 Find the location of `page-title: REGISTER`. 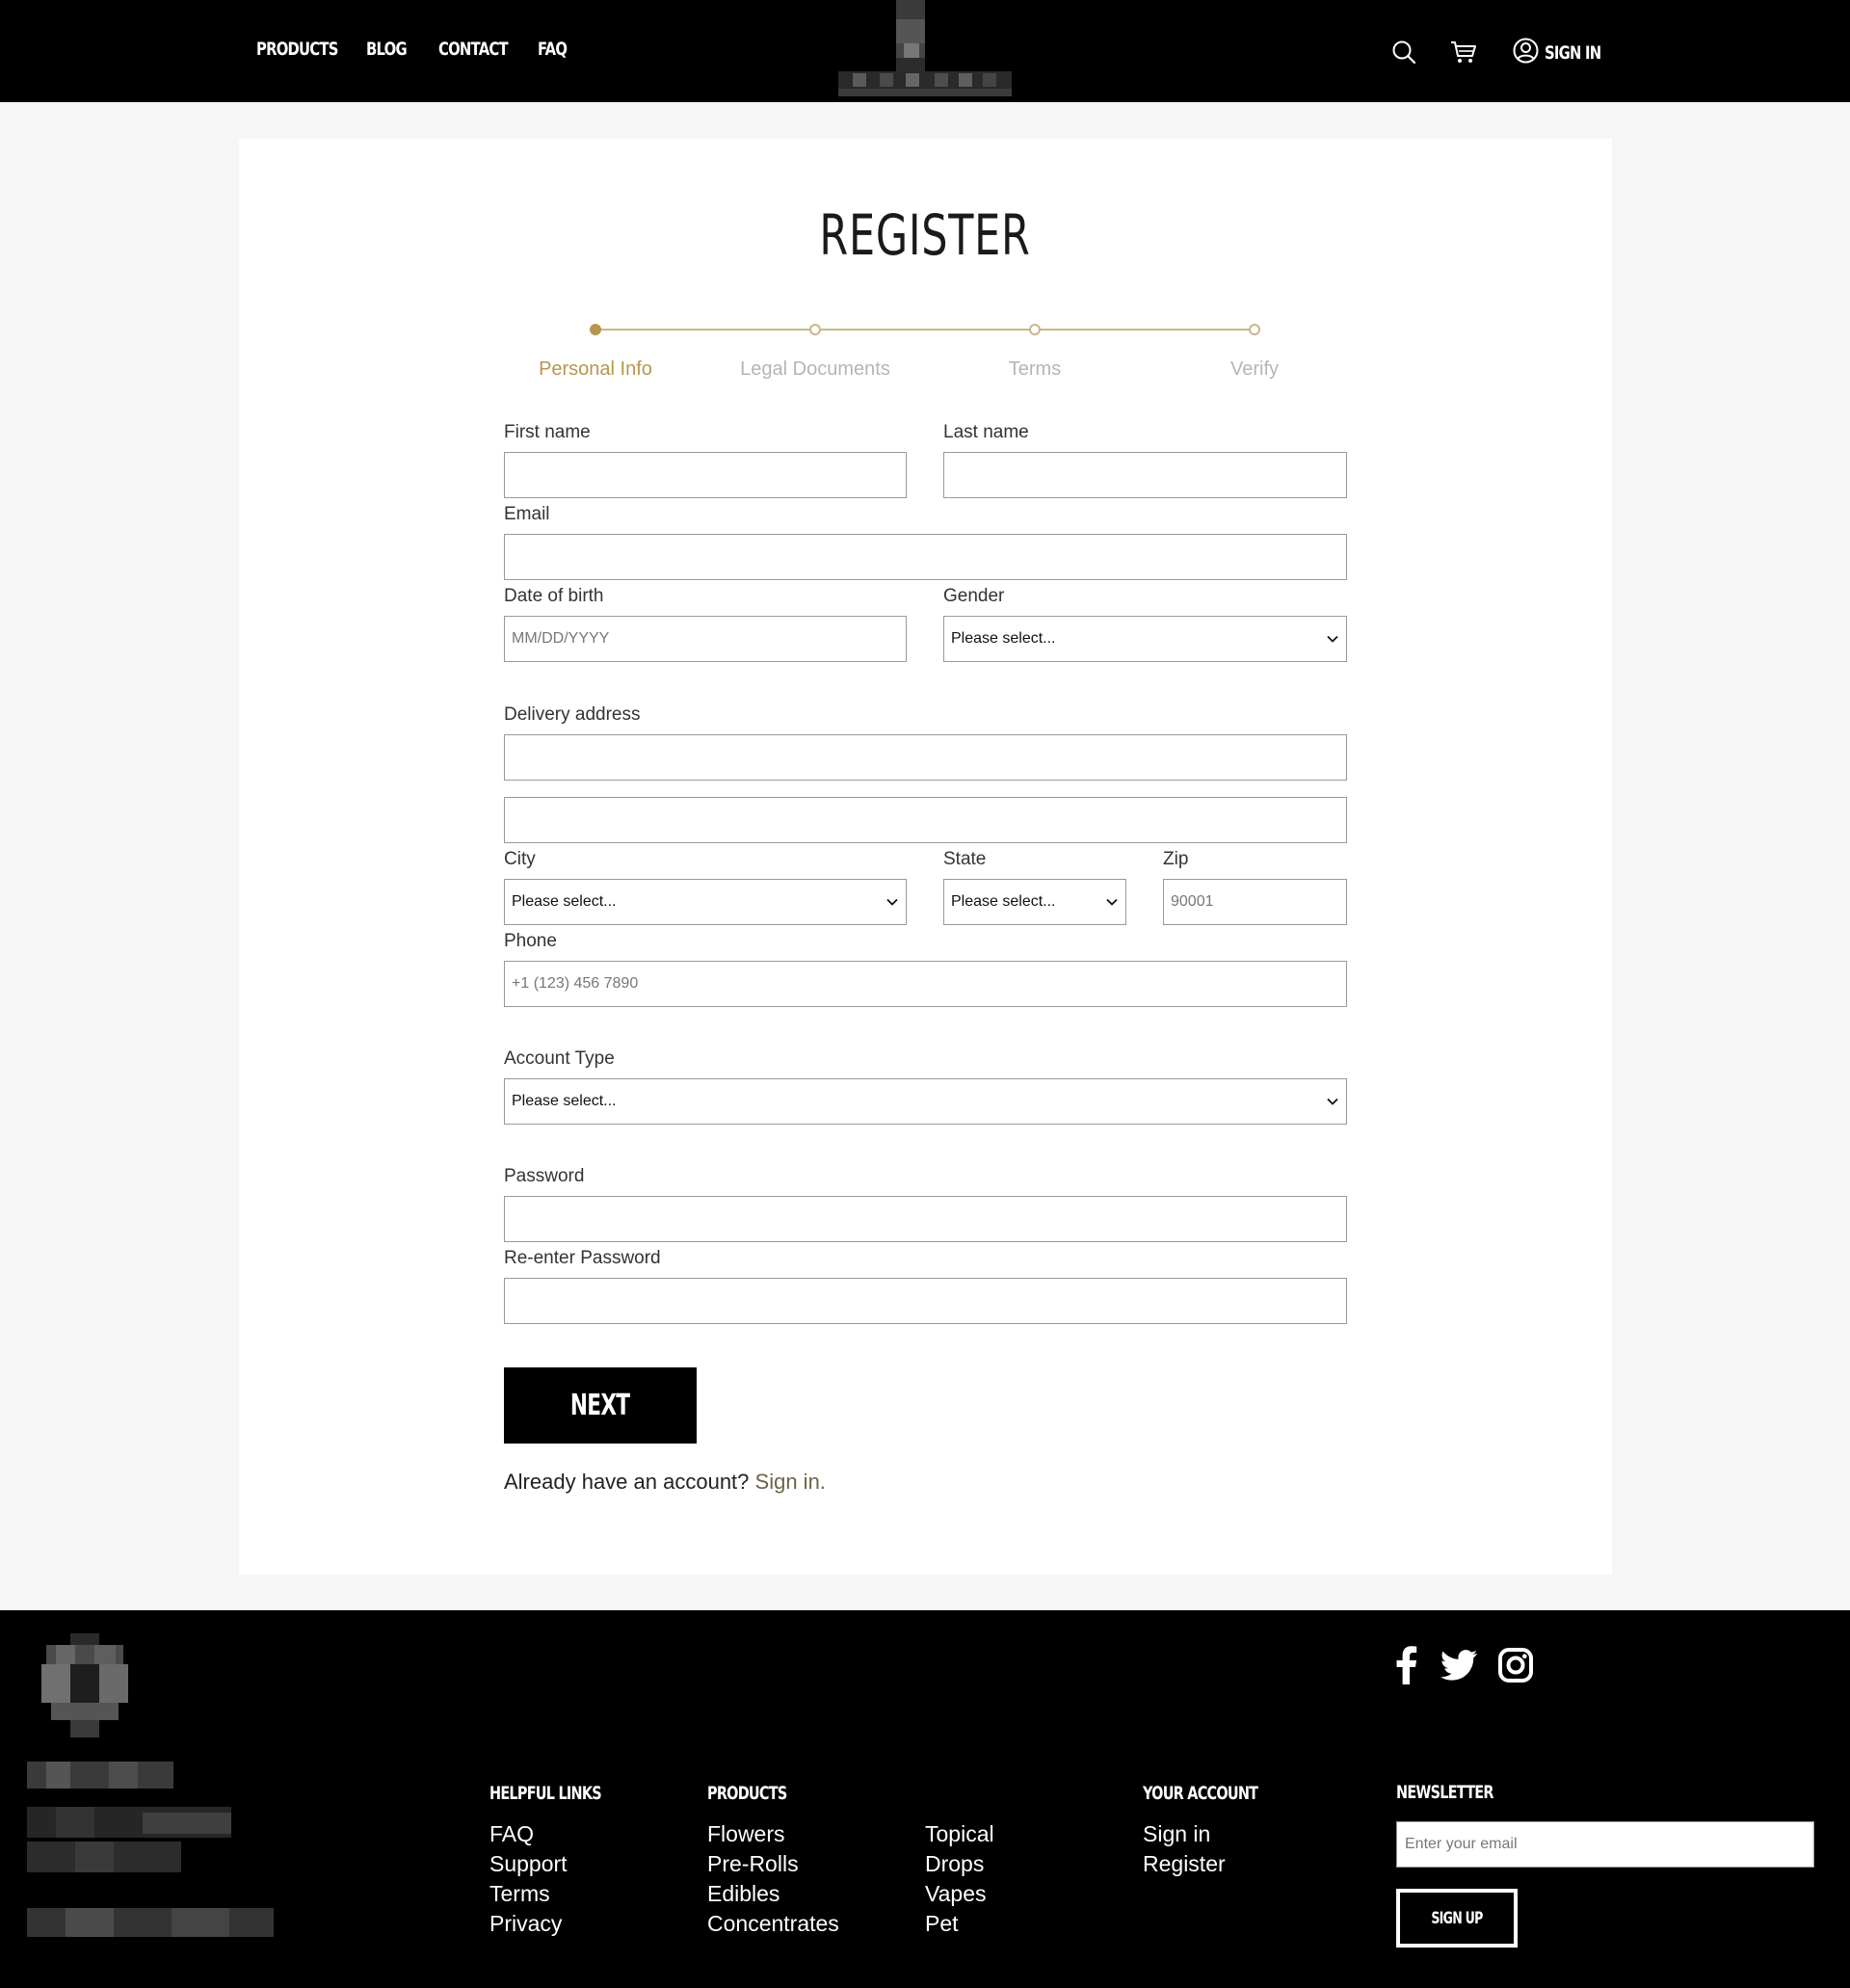

page-title: REGISTER is located at coordinates (925, 235).